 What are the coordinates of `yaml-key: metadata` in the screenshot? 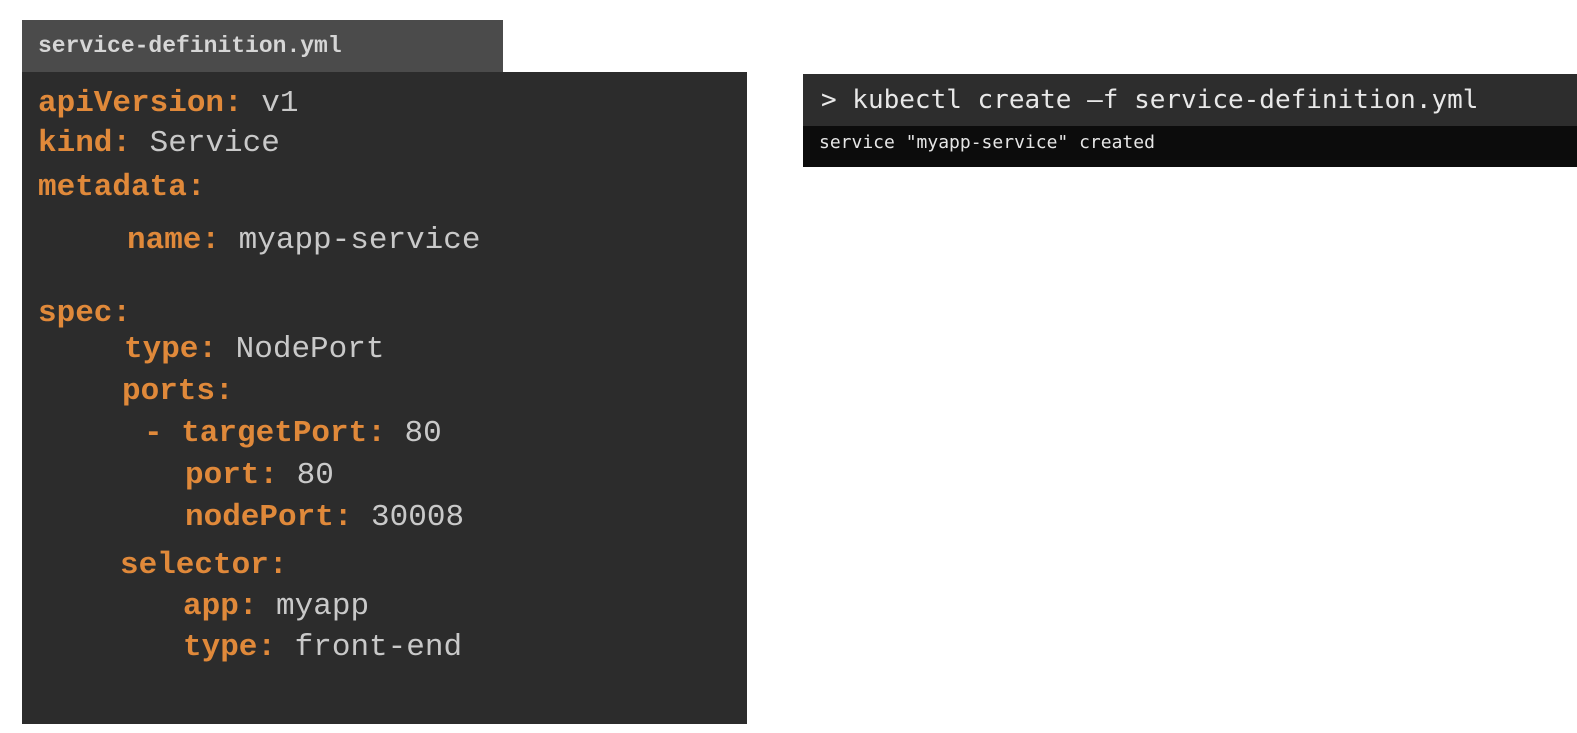 It's located at (112, 187).